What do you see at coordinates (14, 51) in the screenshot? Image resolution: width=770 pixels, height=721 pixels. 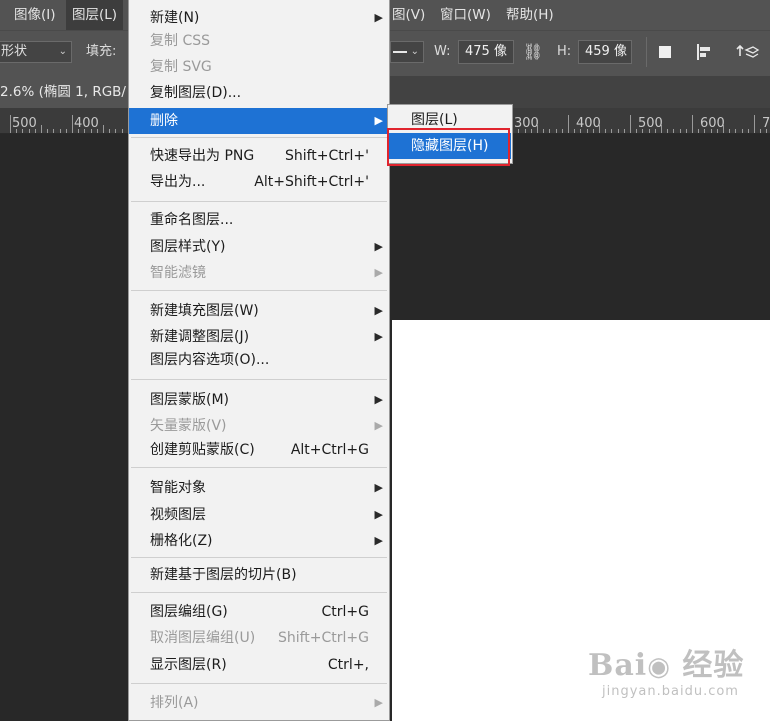 I see `shape-mode-value: 形状` at bounding box center [14, 51].